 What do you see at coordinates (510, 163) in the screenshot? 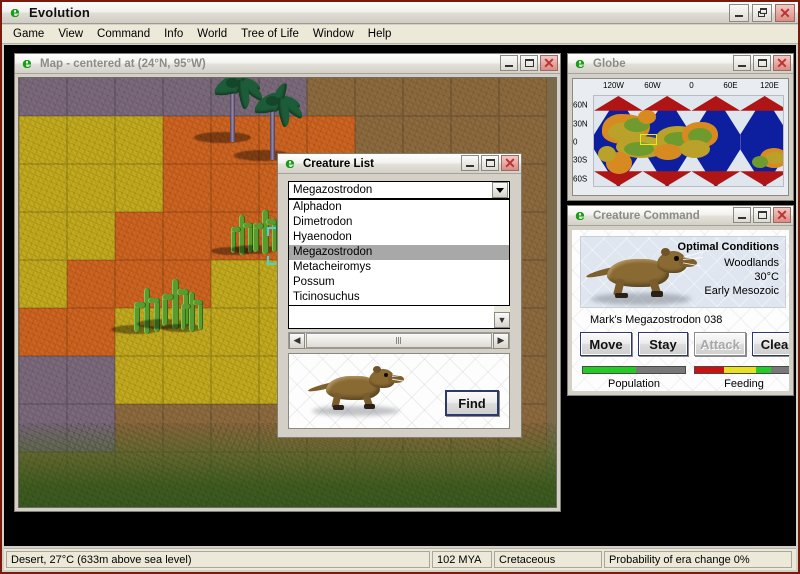
I see `creature-list-close-button: ✕` at bounding box center [510, 163].